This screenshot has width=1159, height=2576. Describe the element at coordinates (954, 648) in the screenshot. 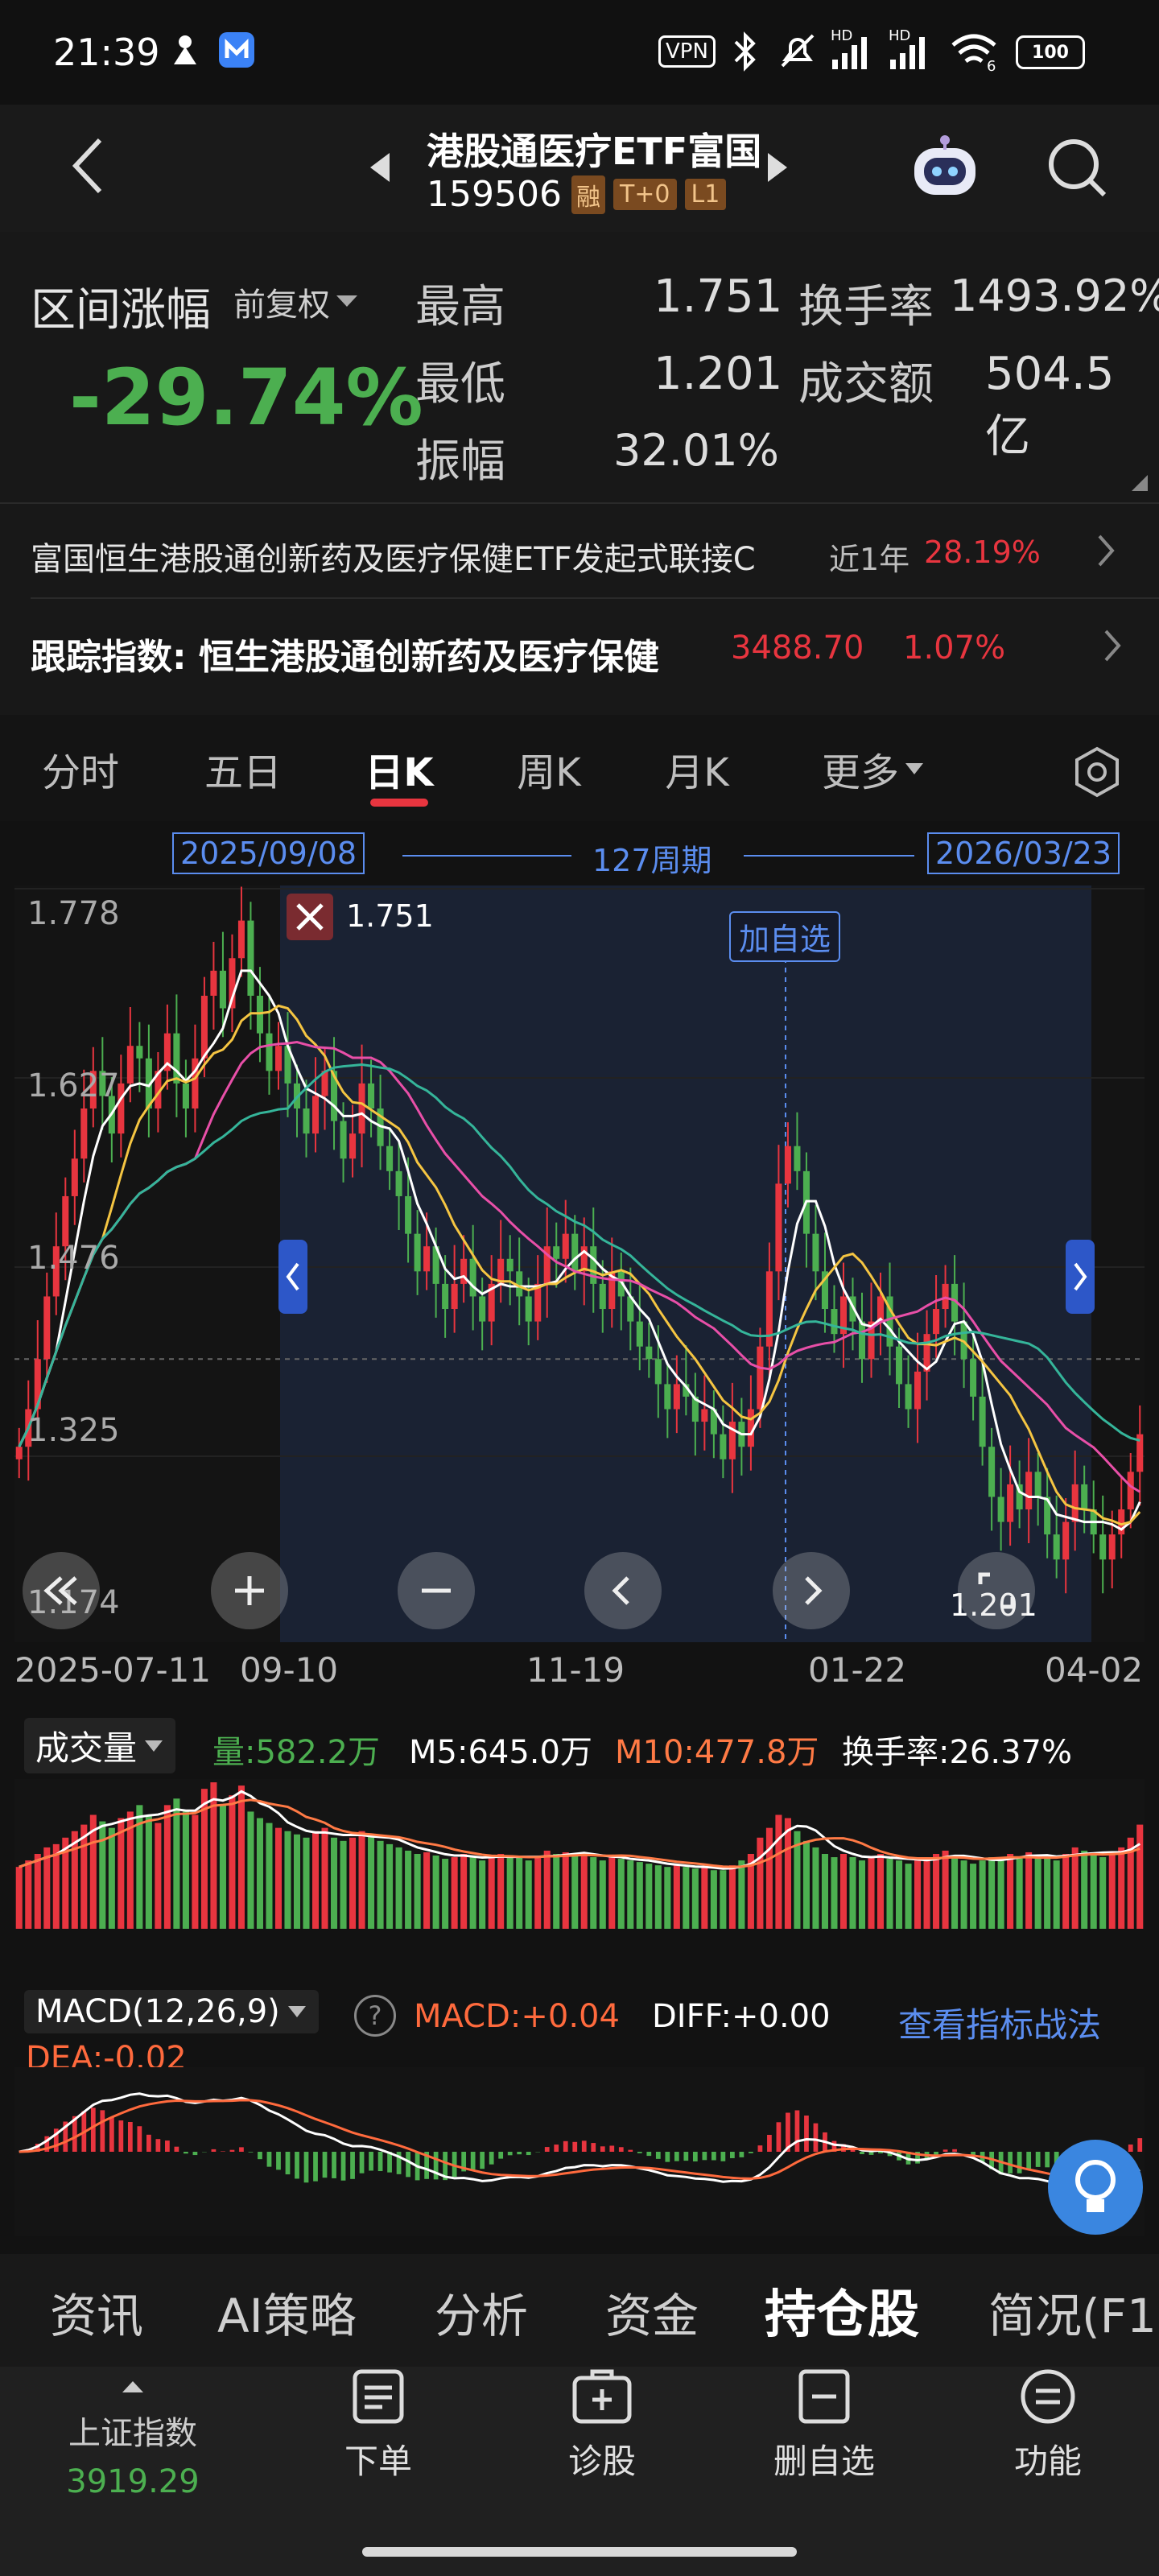

I see `tracking-index-change: 1.07%` at that location.